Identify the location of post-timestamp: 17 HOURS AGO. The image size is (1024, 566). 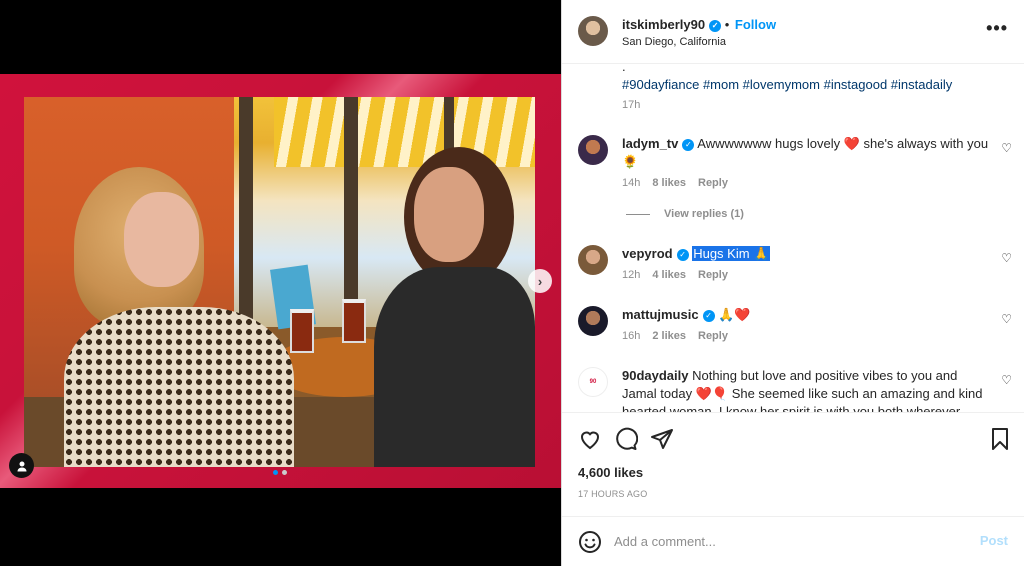
(612, 494).